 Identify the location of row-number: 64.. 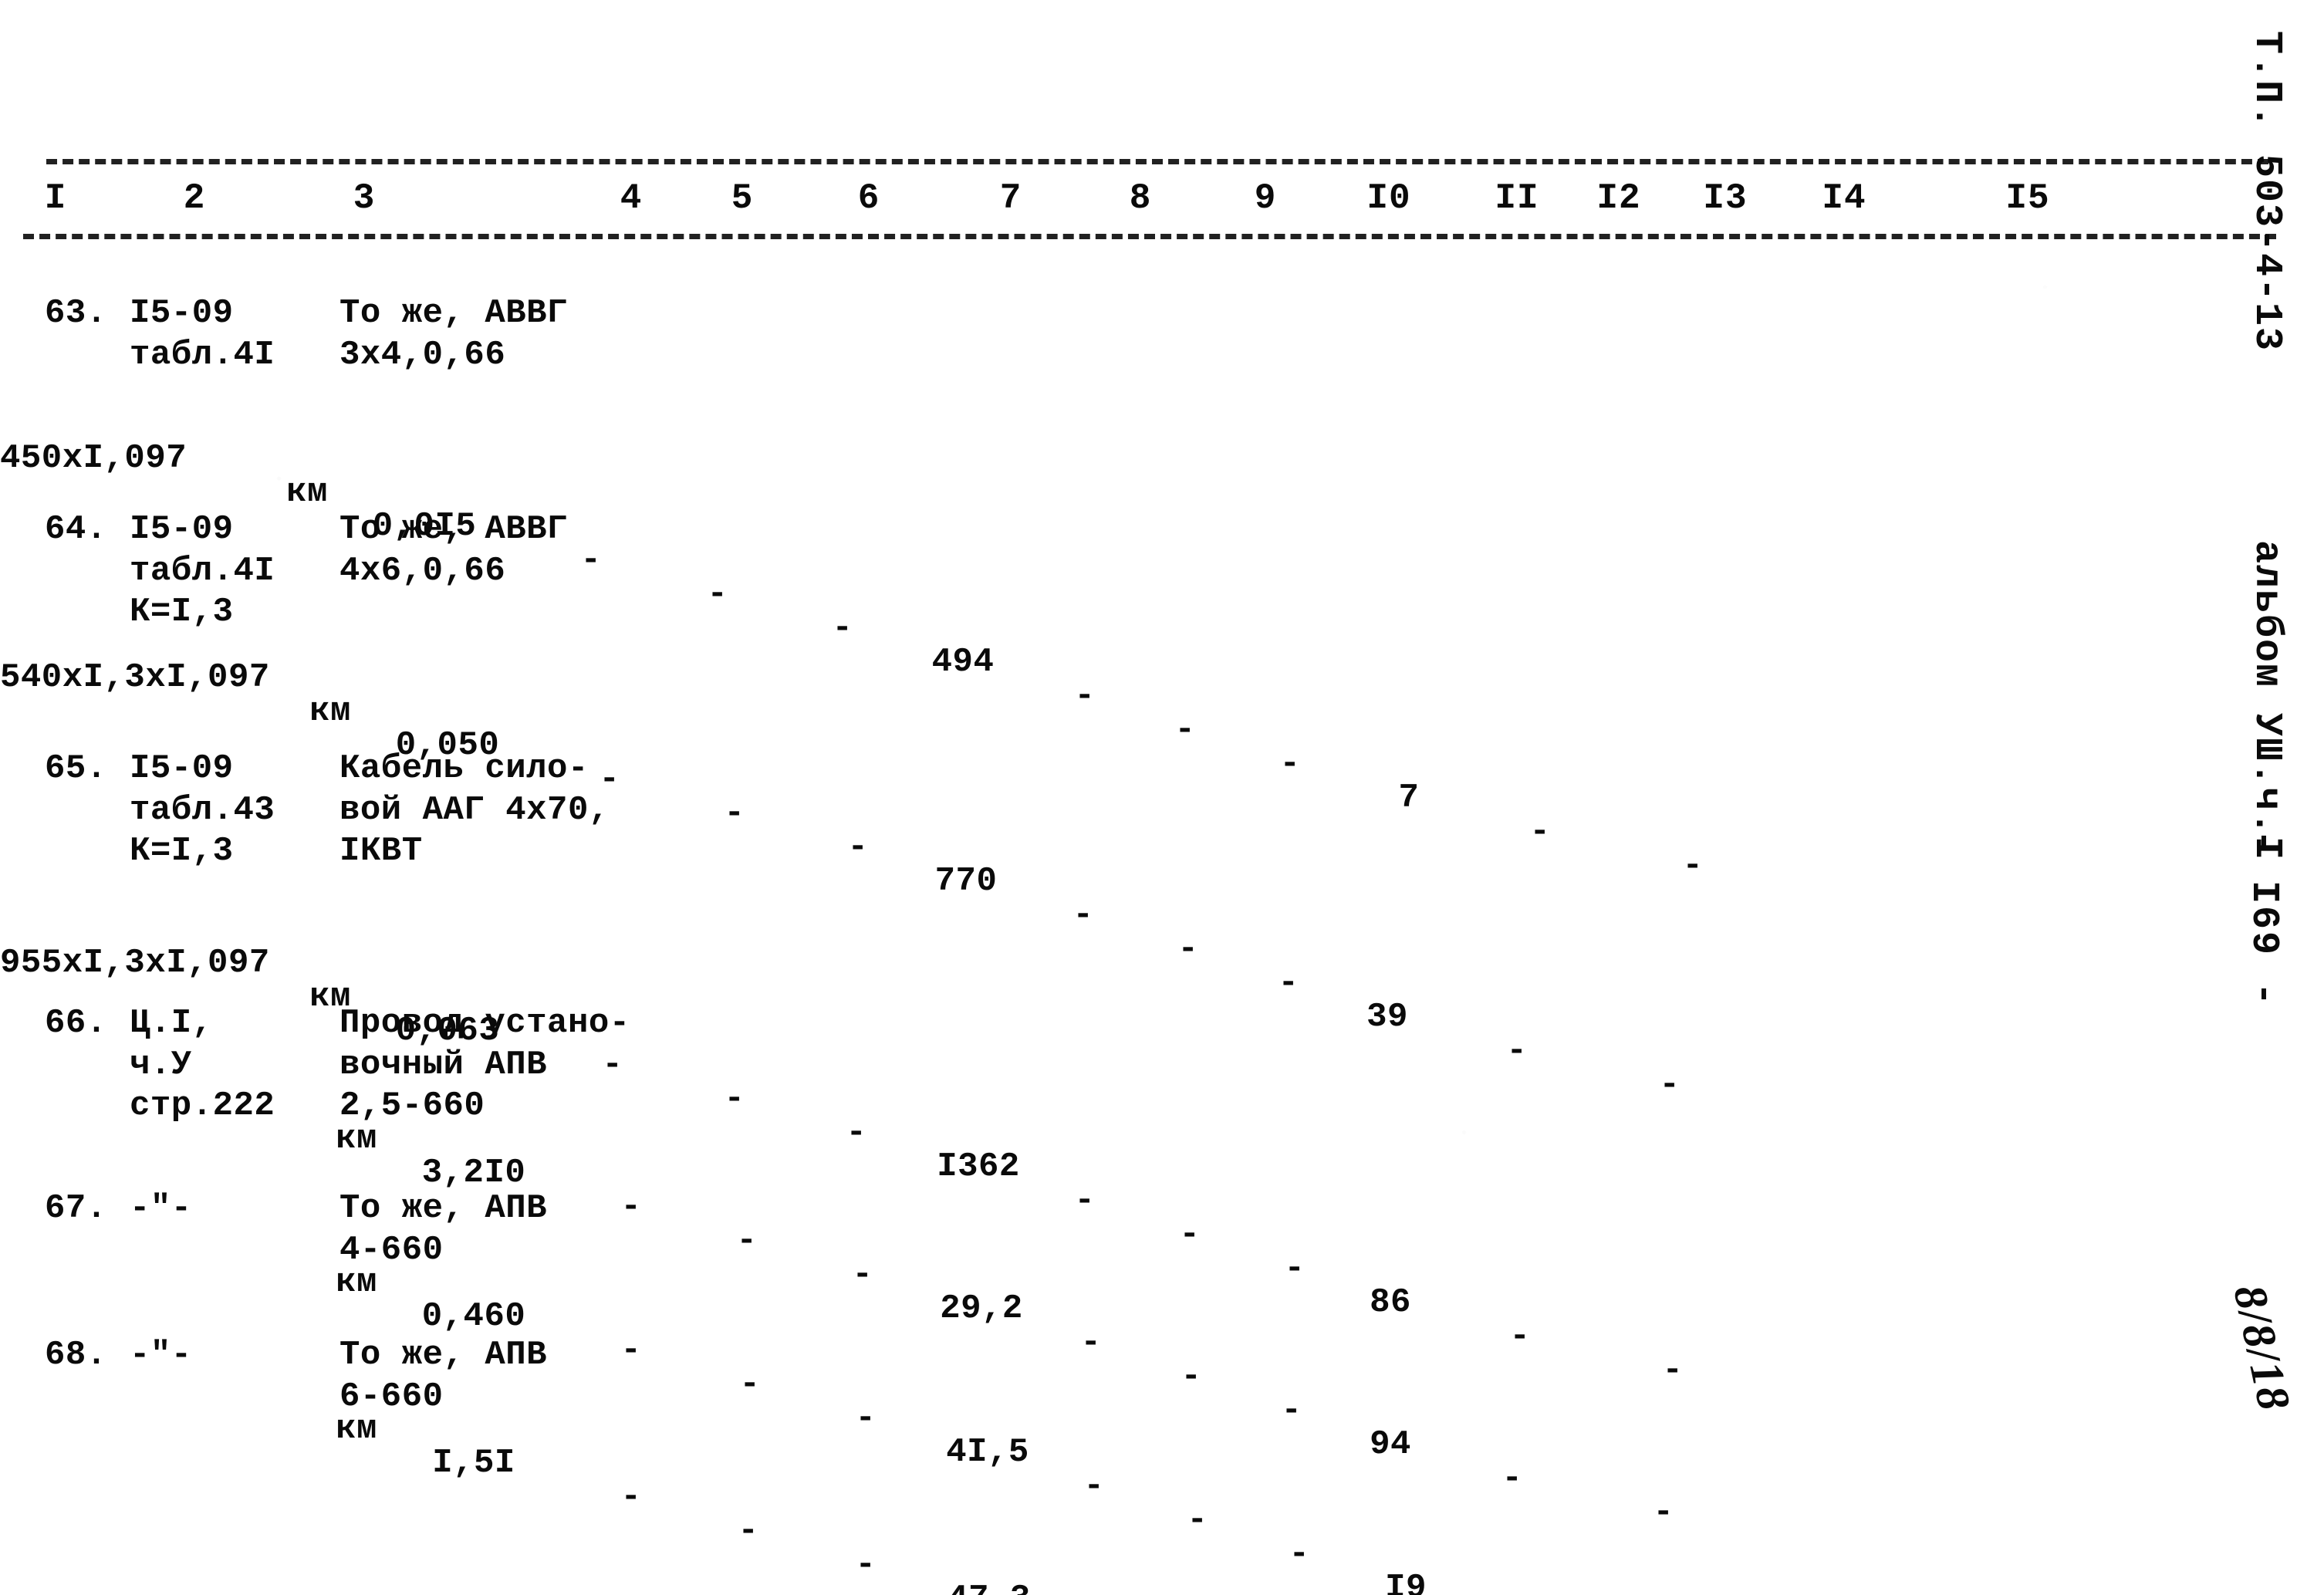
(76, 529).